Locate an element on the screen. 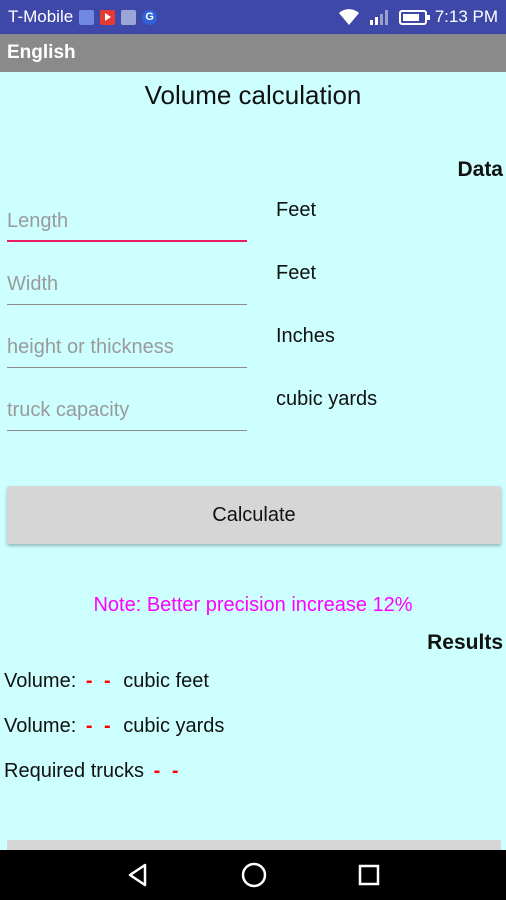 The height and width of the screenshot is (900, 506). result-trucks: Required trucks - - is located at coordinates (95, 771).